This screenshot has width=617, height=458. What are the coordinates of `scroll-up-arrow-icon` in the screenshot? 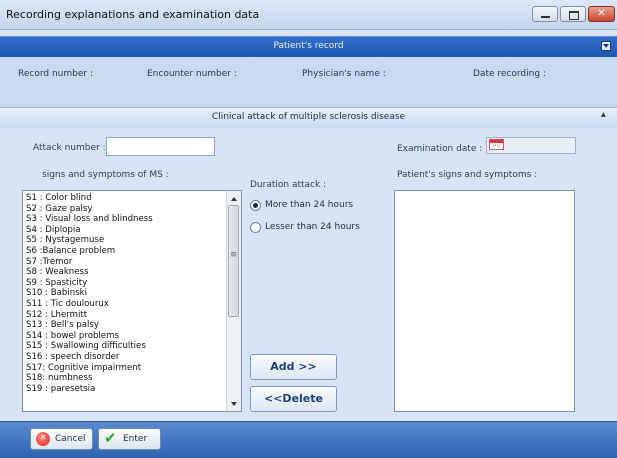 It's located at (234, 198).